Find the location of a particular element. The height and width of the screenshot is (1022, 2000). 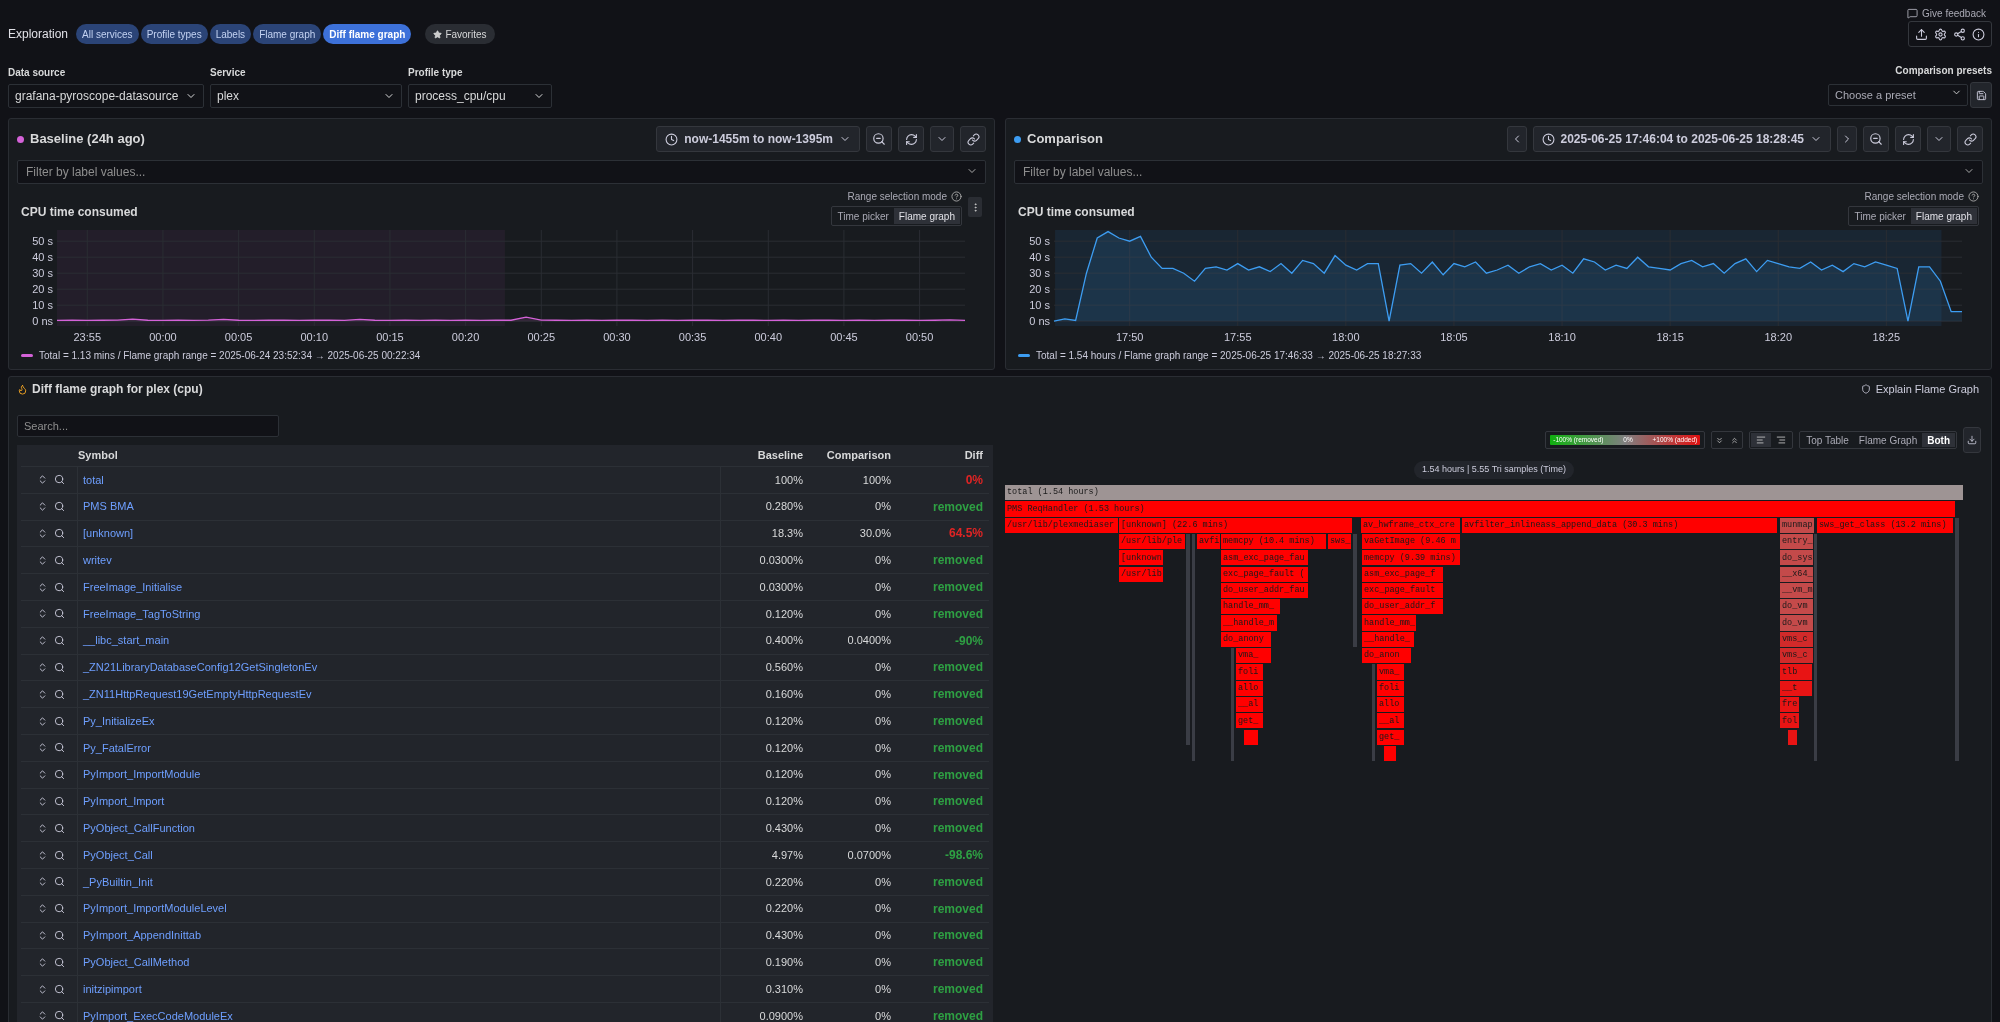

flame-frame: do_vm is located at coordinates (1796, 623).